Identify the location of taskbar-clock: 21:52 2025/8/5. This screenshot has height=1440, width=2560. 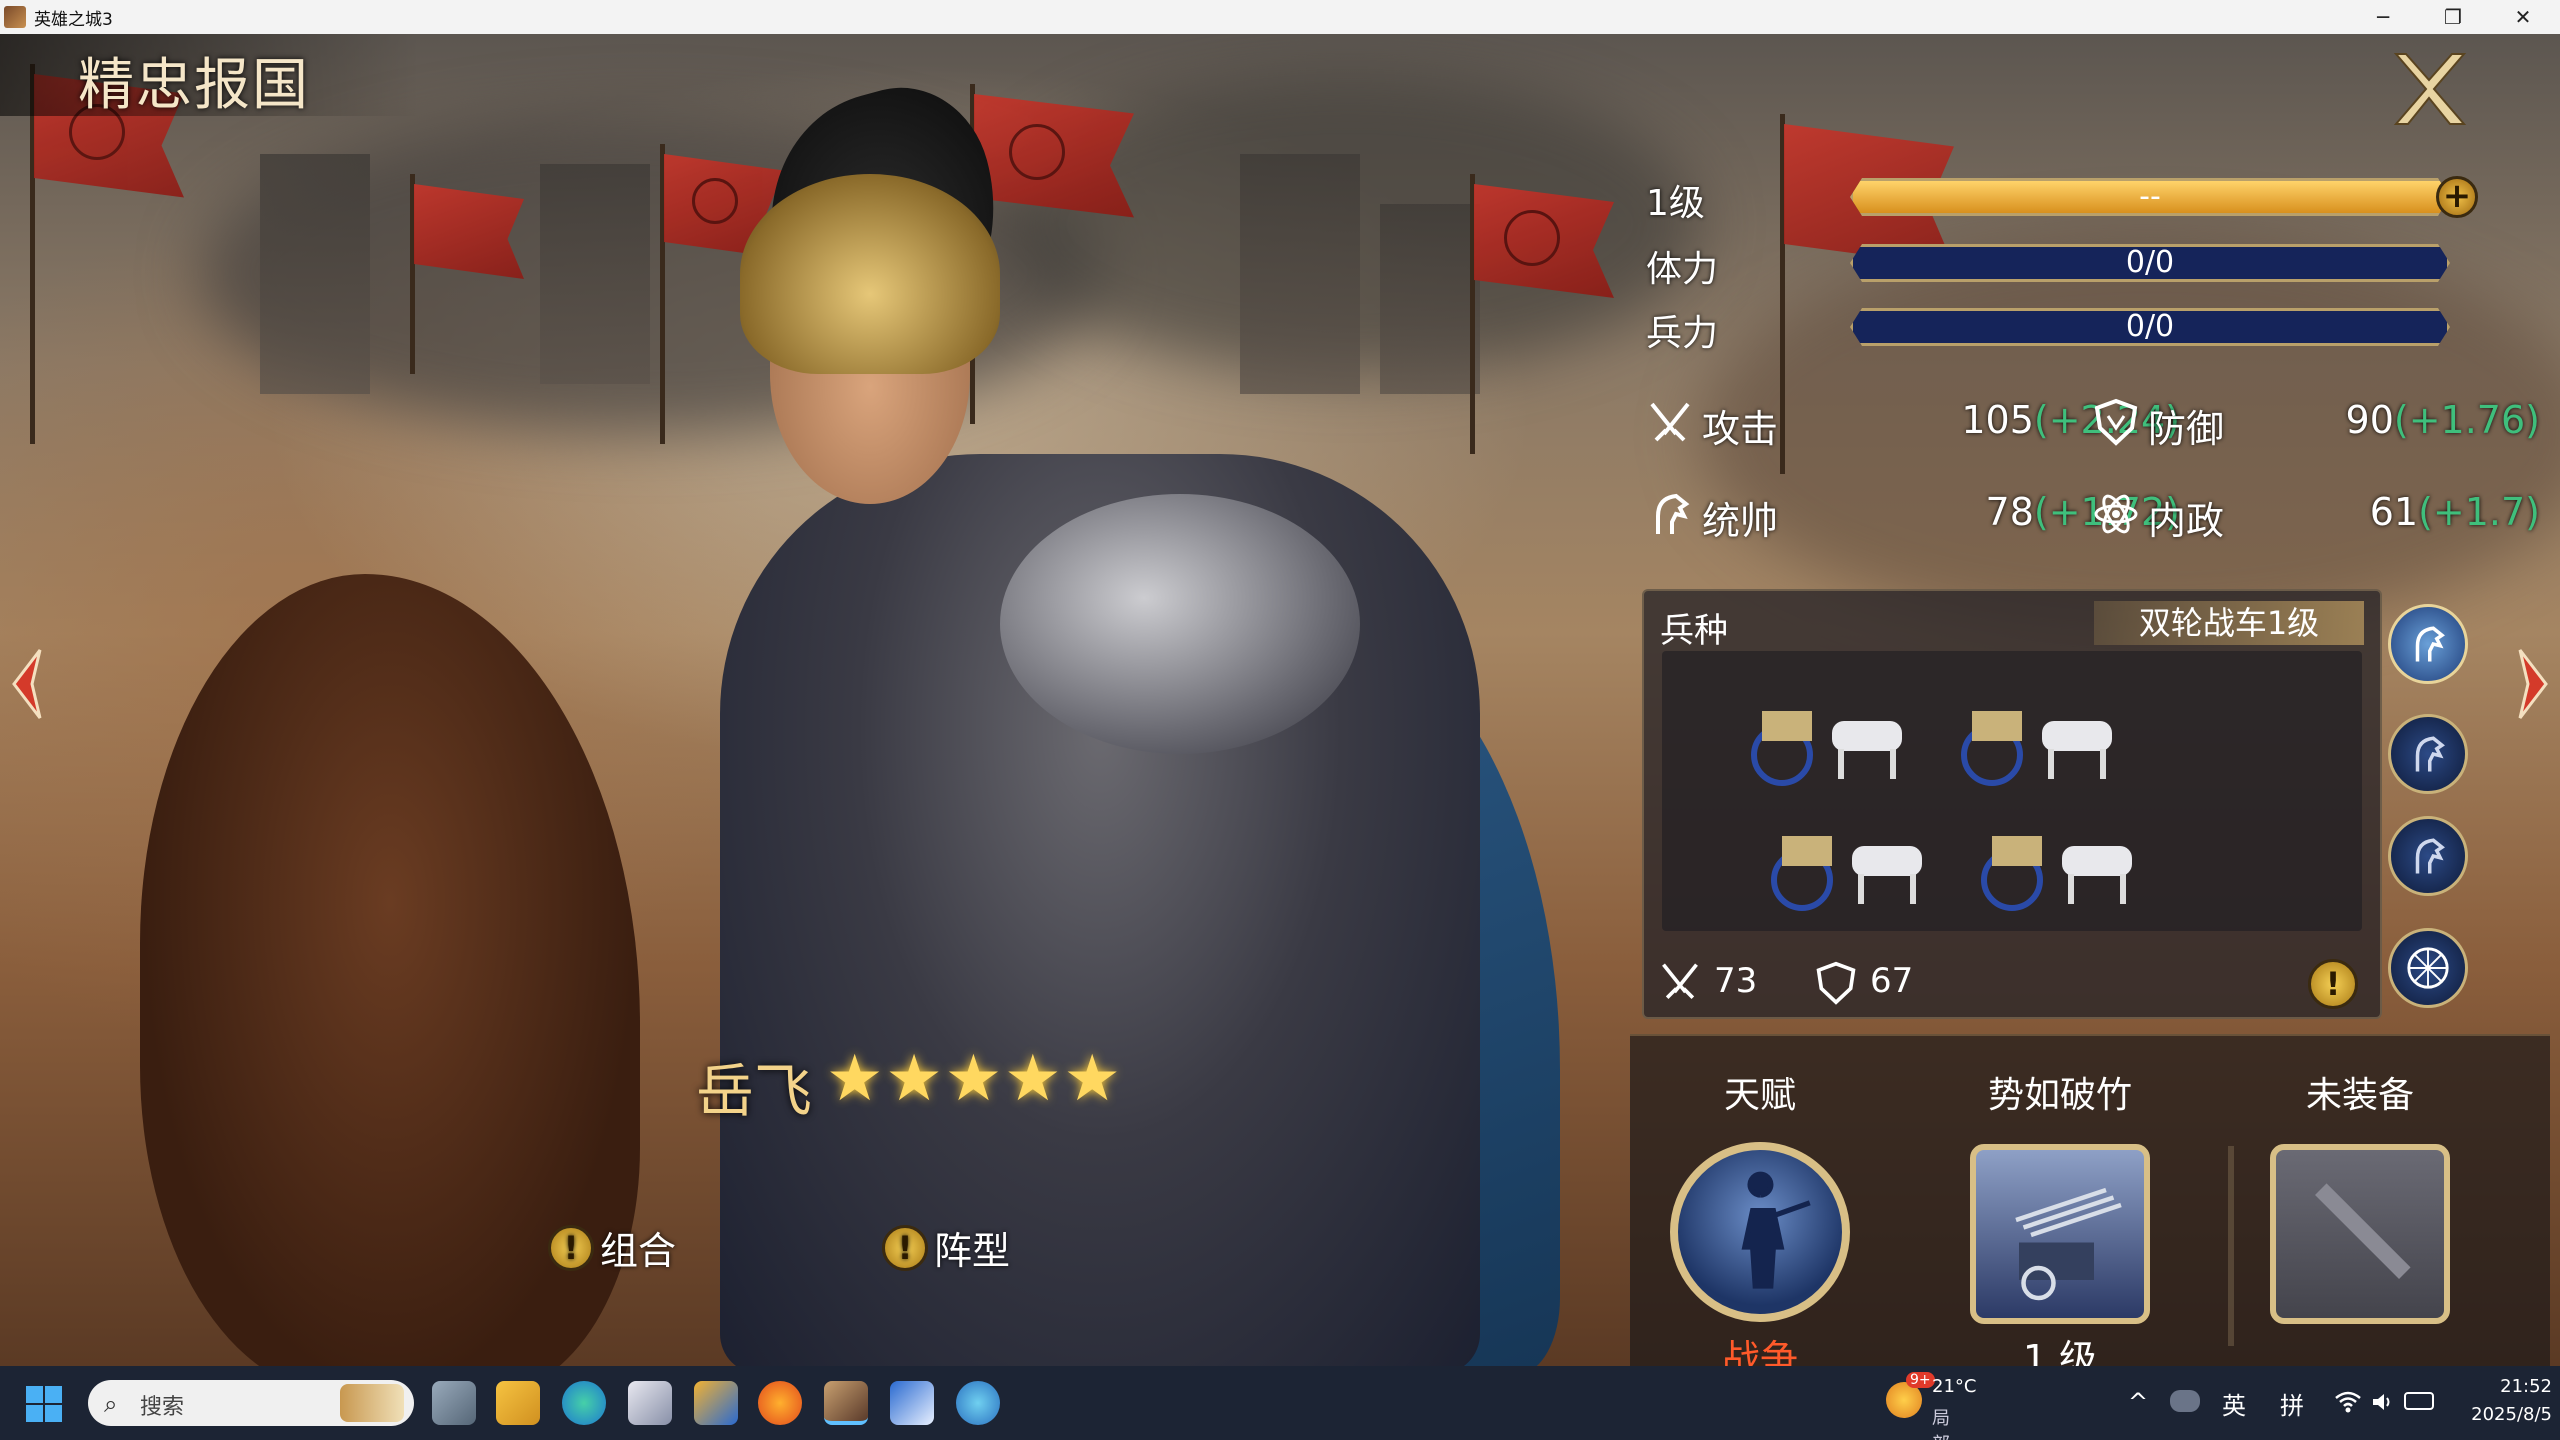
(2504, 1403).